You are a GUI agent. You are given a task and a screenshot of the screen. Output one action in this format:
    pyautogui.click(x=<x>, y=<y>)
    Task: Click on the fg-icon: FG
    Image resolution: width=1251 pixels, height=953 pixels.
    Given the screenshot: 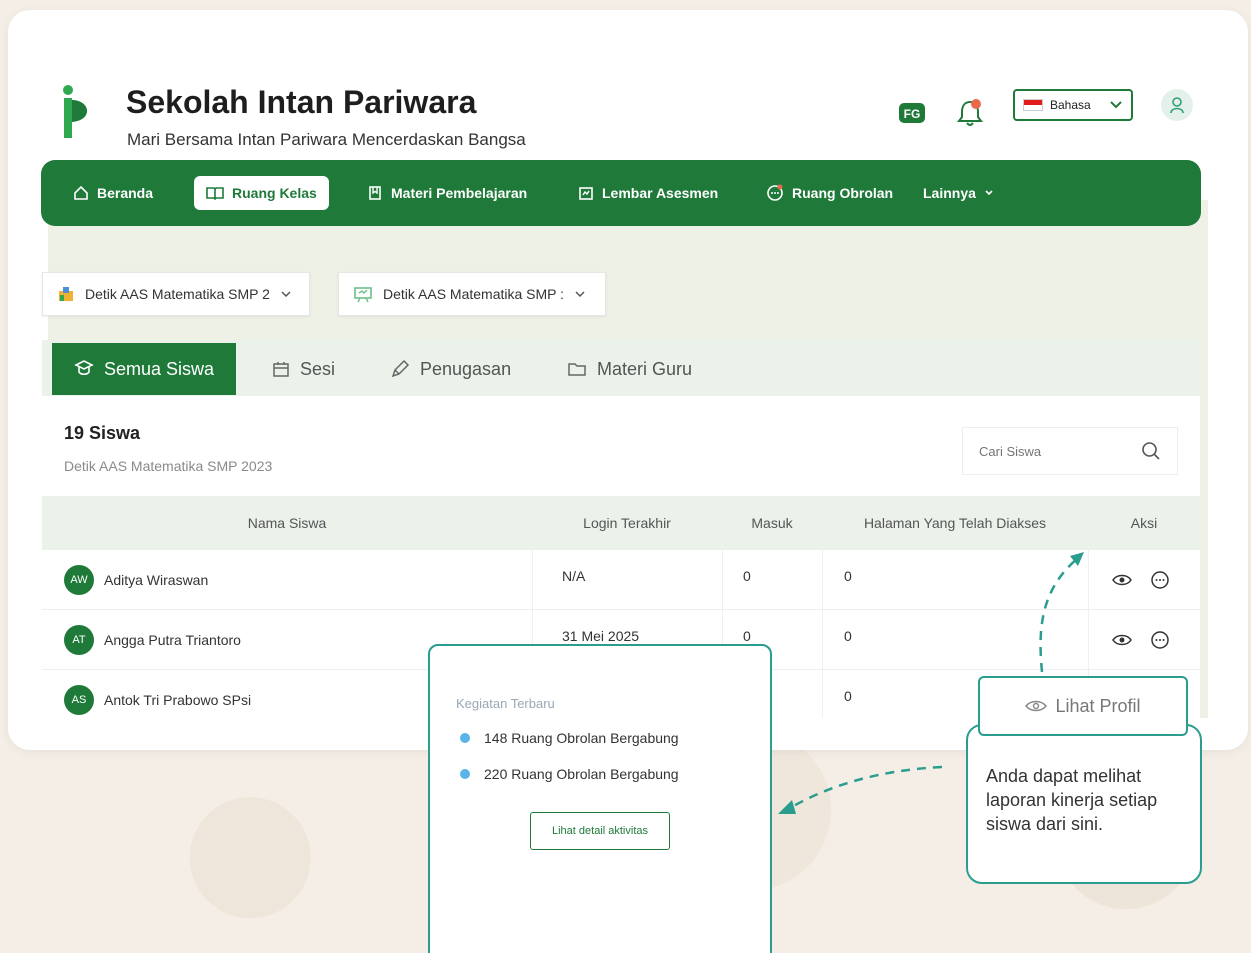 What is the action you would take?
    pyautogui.click(x=912, y=113)
    